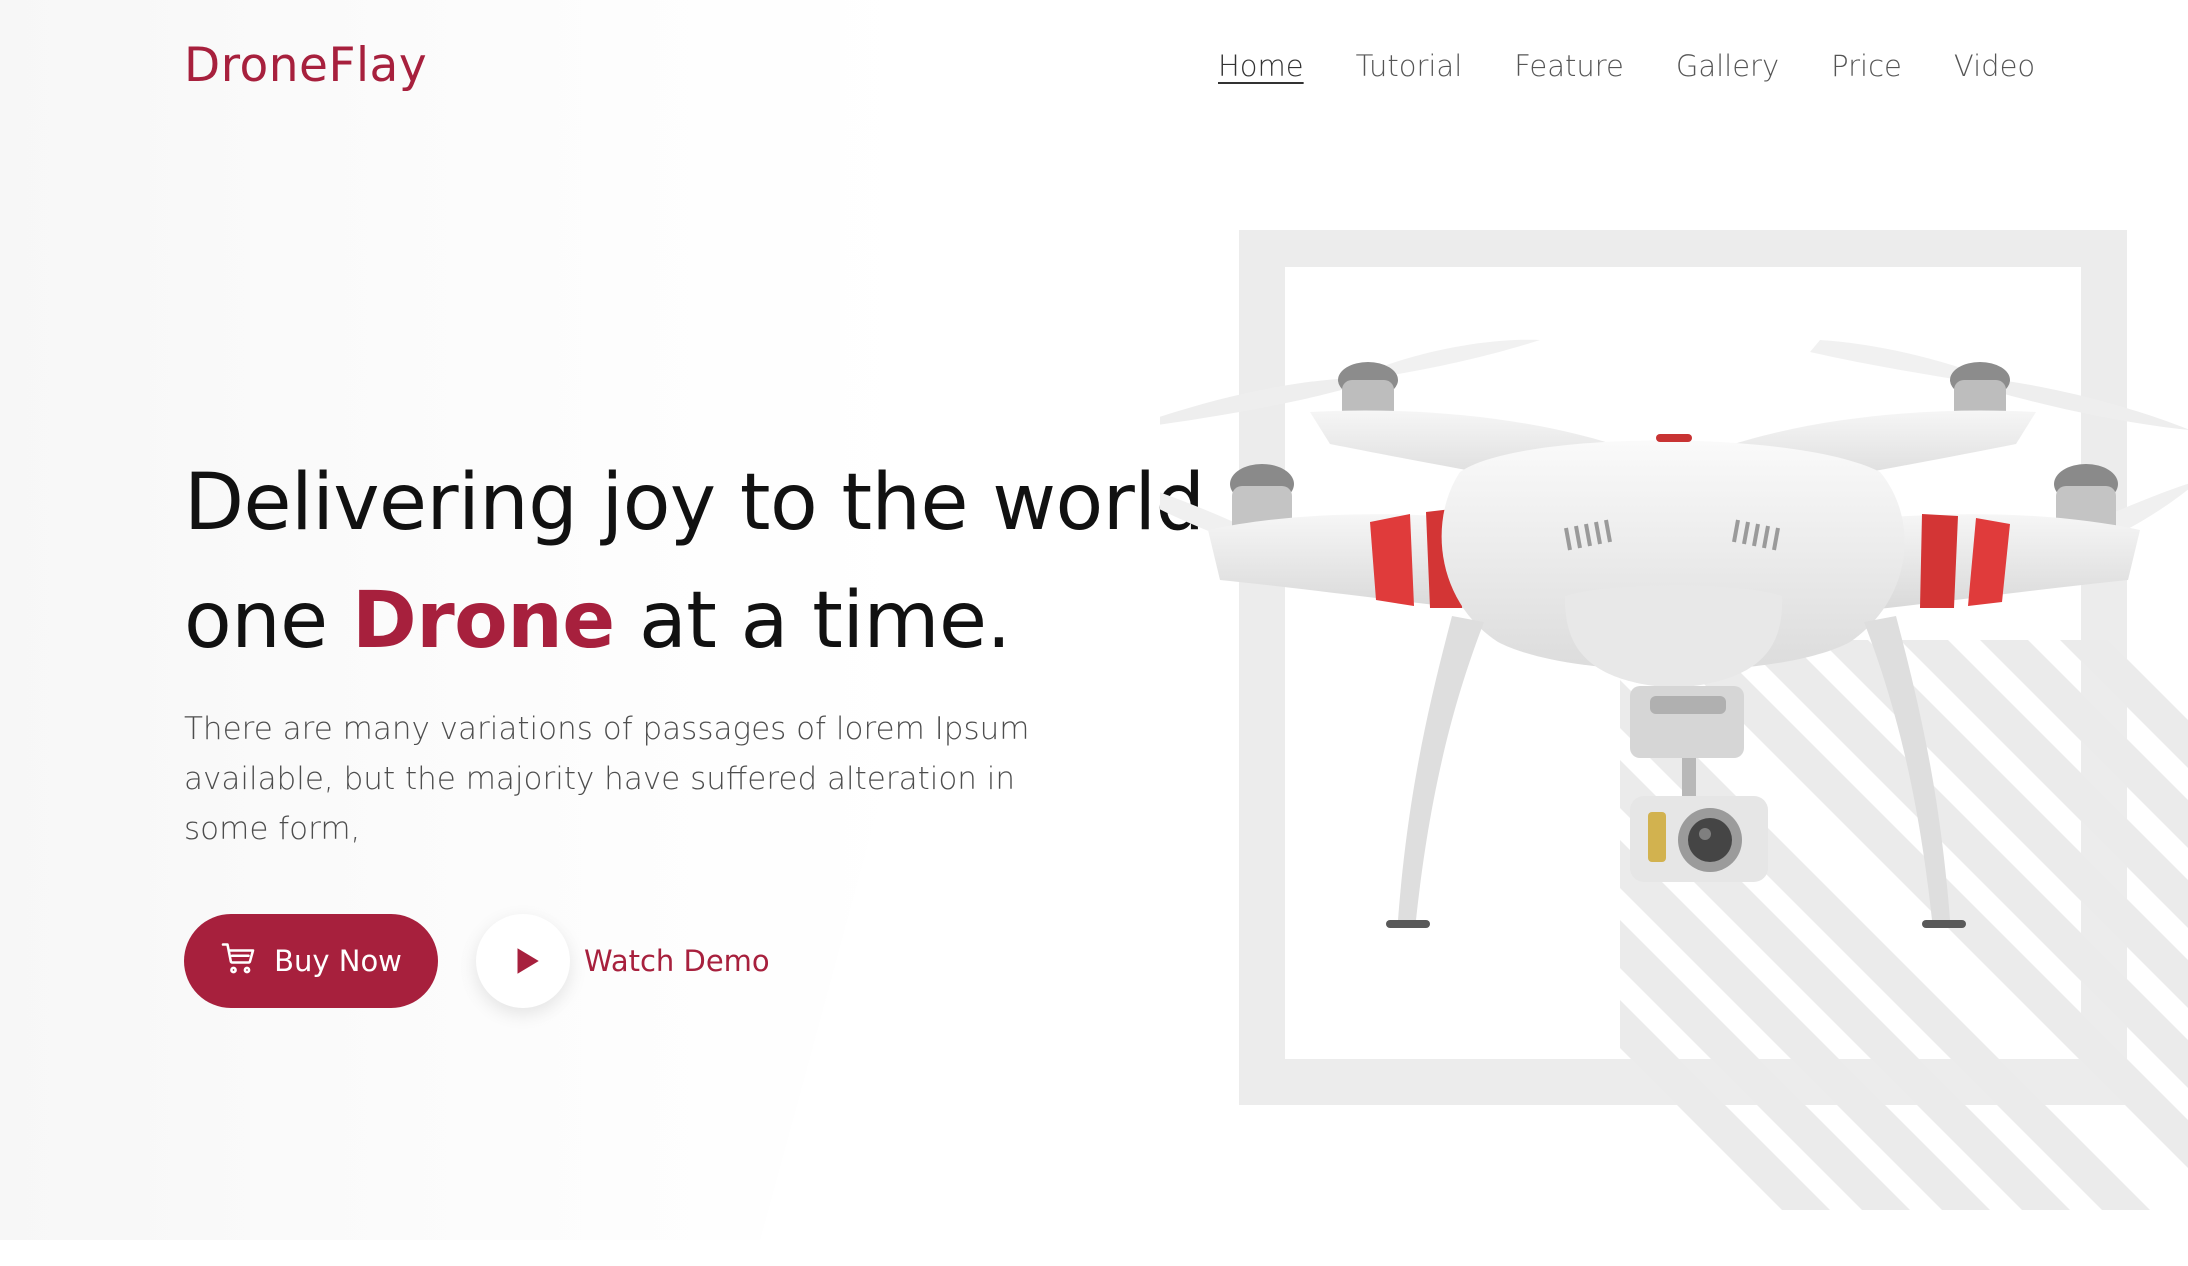 The width and height of the screenshot is (2188, 1266). Describe the element at coordinates (1994, 66) in the screenshot. I see `nav-item-video: Video` at that location.